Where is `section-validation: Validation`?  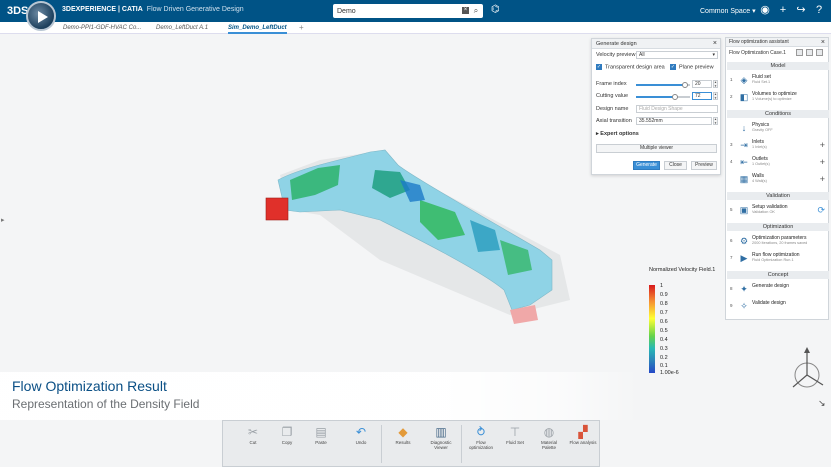
section-validation: Validation is located at coordinates (778, 196).